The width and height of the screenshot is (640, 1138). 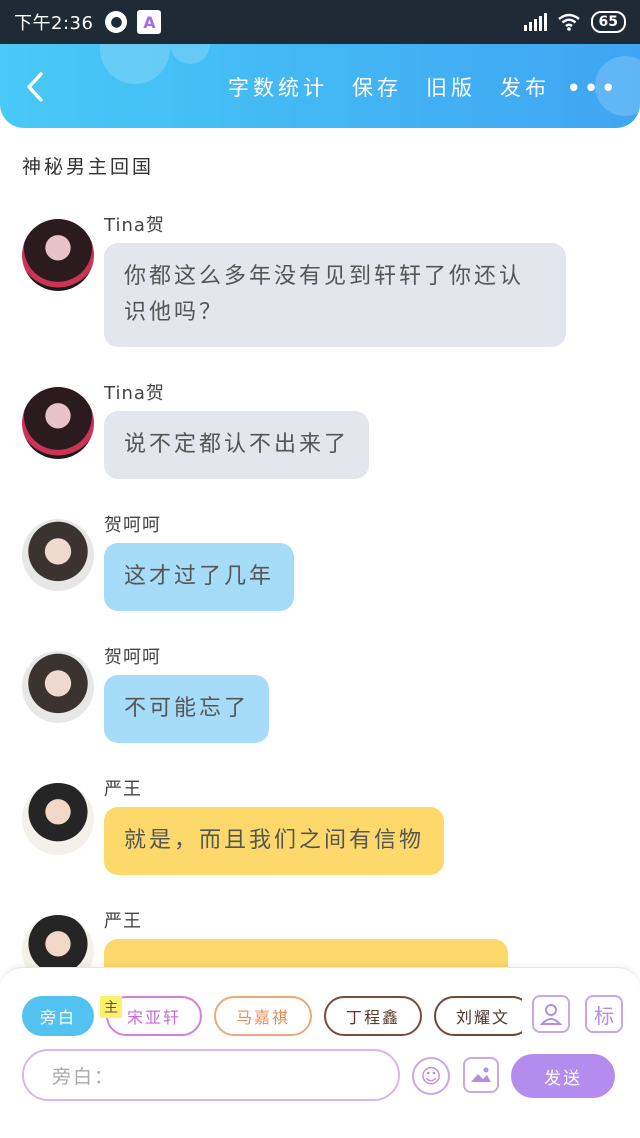 What do you see at coordinates (320, 22) in the screenshot?
I see `status-bar: 下午2:36 ● A 65` at bounding box center [320, 22].